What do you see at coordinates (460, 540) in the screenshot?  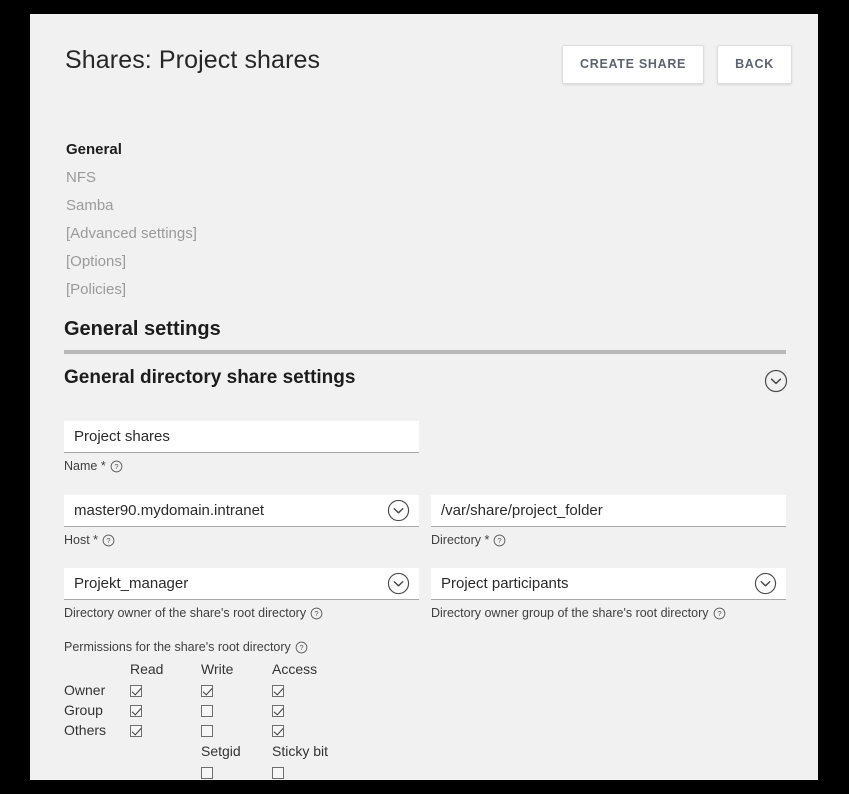 I see `directory-label: Directory *` at bounding box center [460, 540].